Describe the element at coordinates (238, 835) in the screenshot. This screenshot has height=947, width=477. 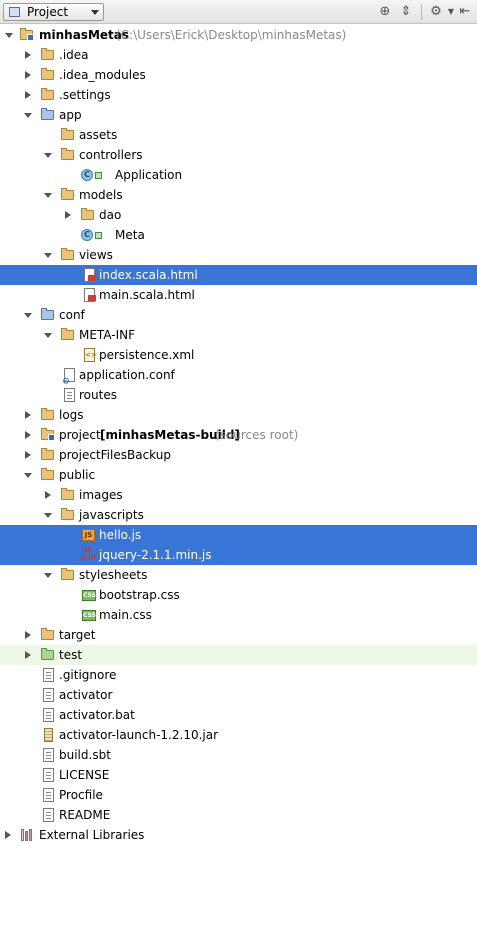
I see `tree-item-external-libraries: External Libraries` at that location.